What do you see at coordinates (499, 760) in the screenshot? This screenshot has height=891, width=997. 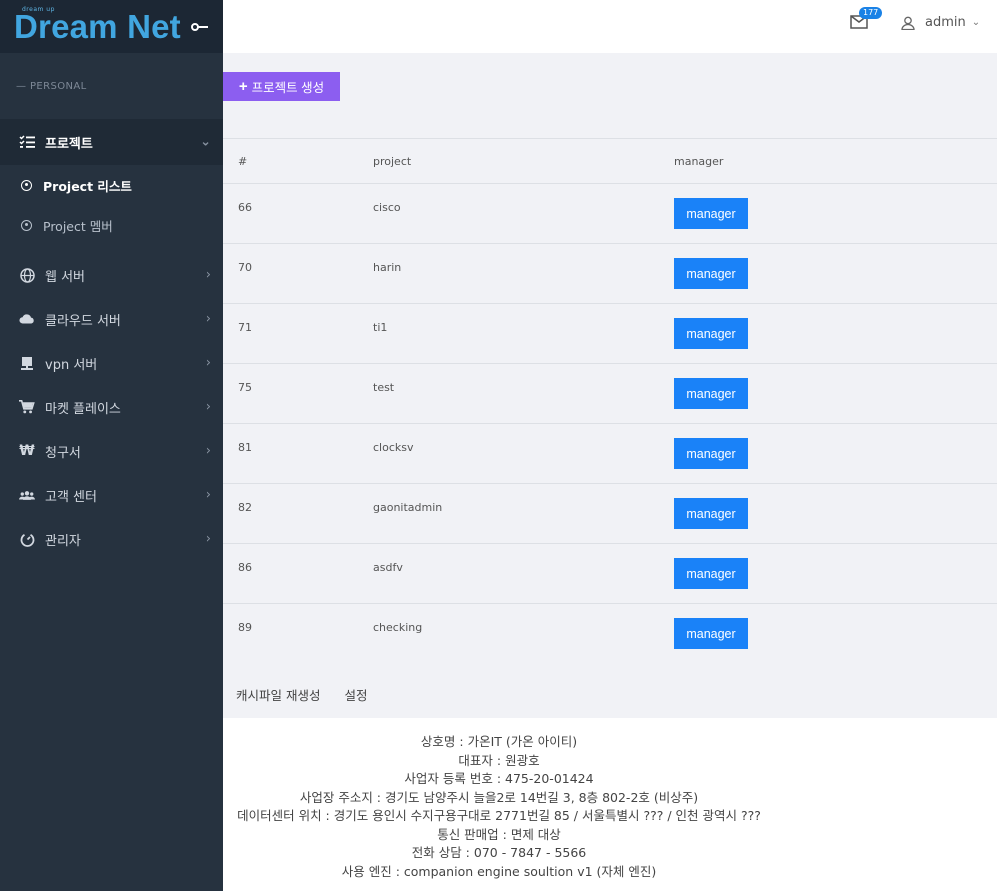 I see `footer-line: 대표자 : 원광호` at bounding box center [499, 760].